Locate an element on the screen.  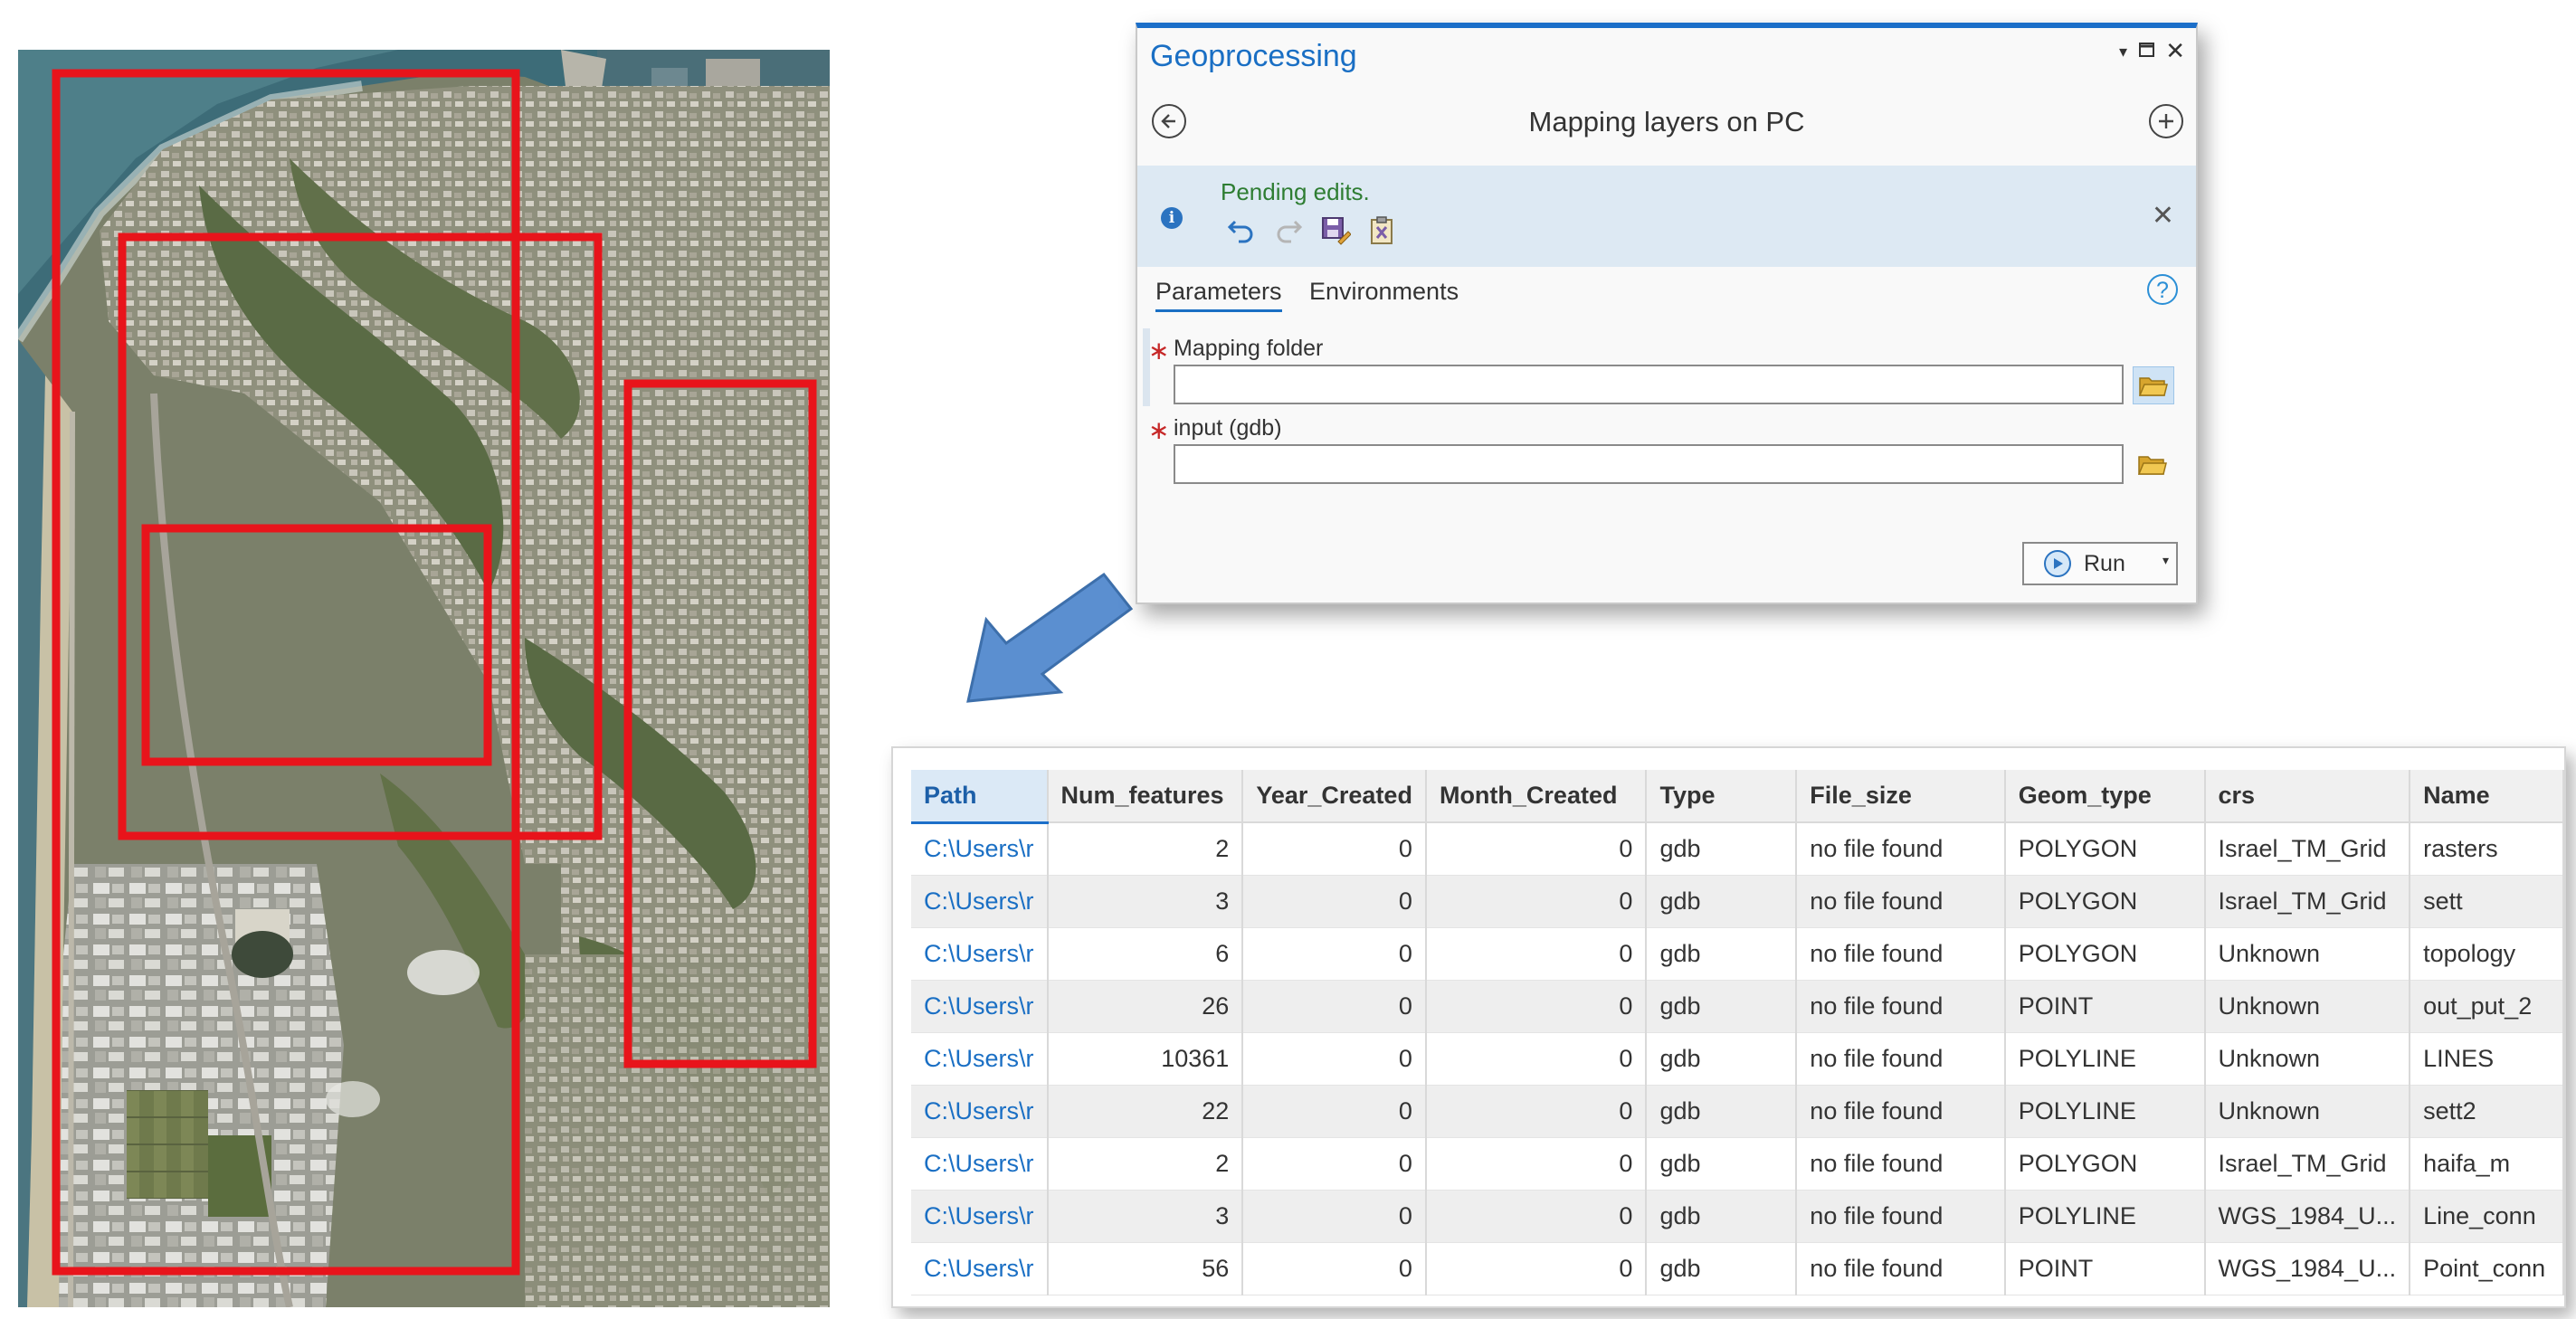
mapping-folder-input is located at coordinates (1649, 384).